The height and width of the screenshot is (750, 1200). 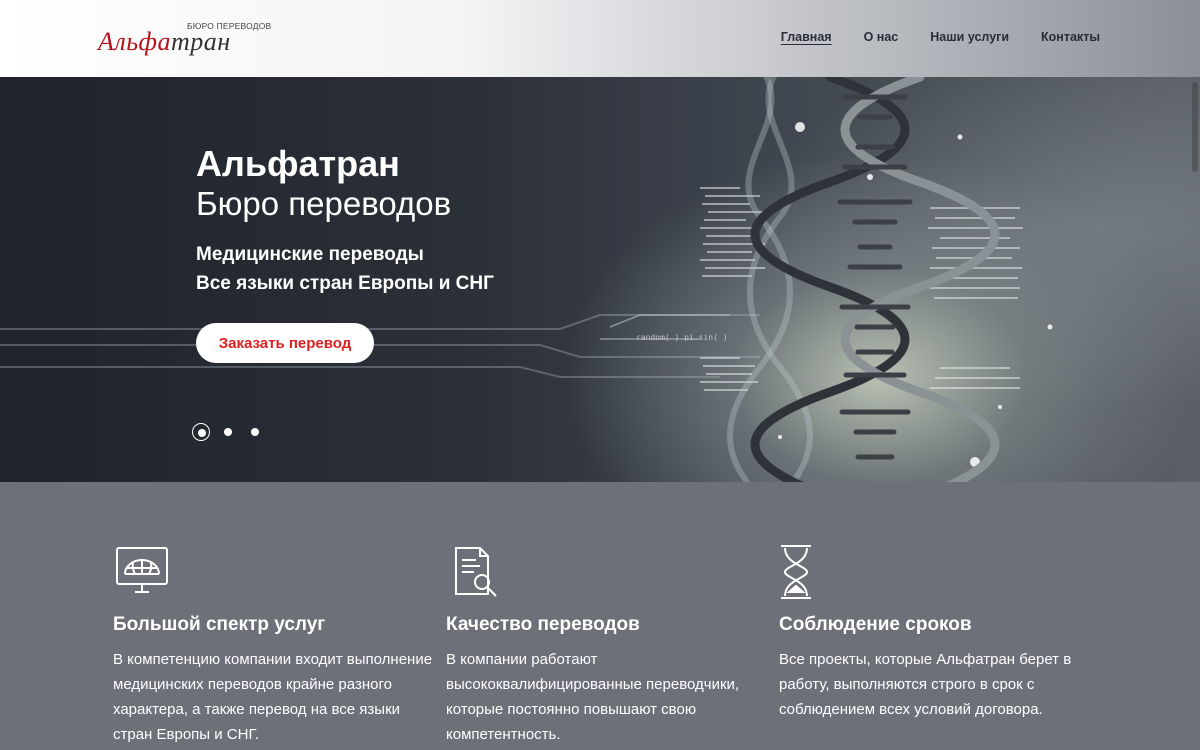 I want to click on slider-pagination, so click(x=228, y=432).